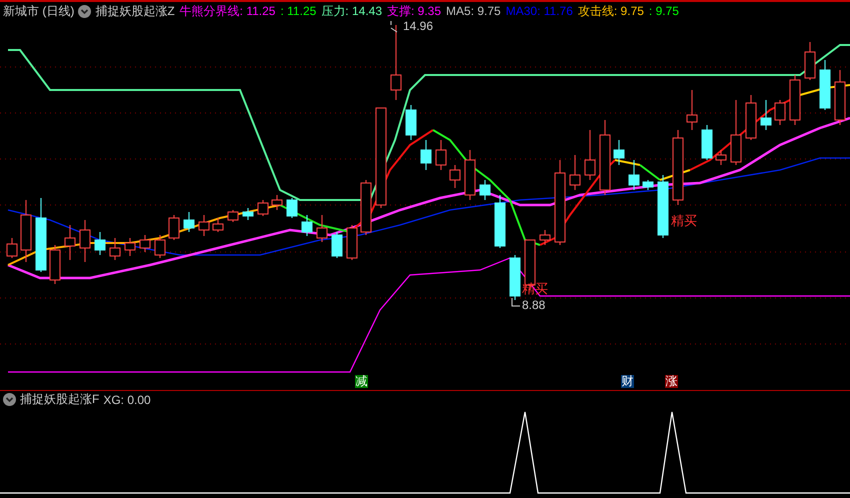 This screenshot has height=498, width=850. I want to click on legend-value: 支撑: 9.35, so click(414, 11).